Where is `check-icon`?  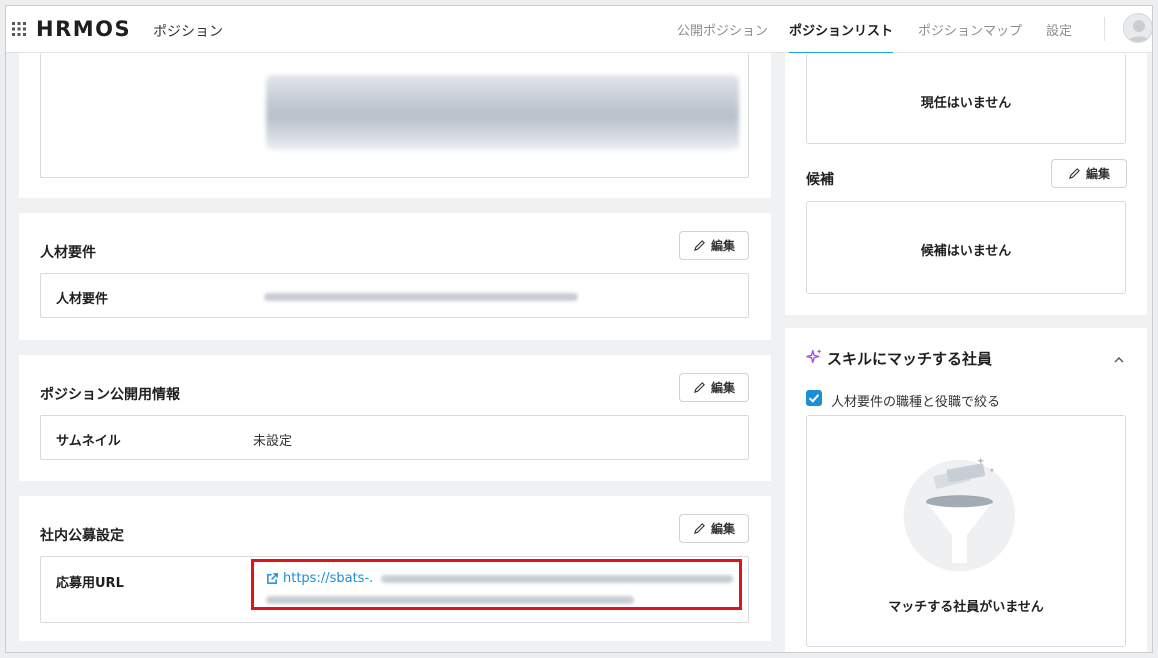 check-icon is located at coordinates (814, 398).